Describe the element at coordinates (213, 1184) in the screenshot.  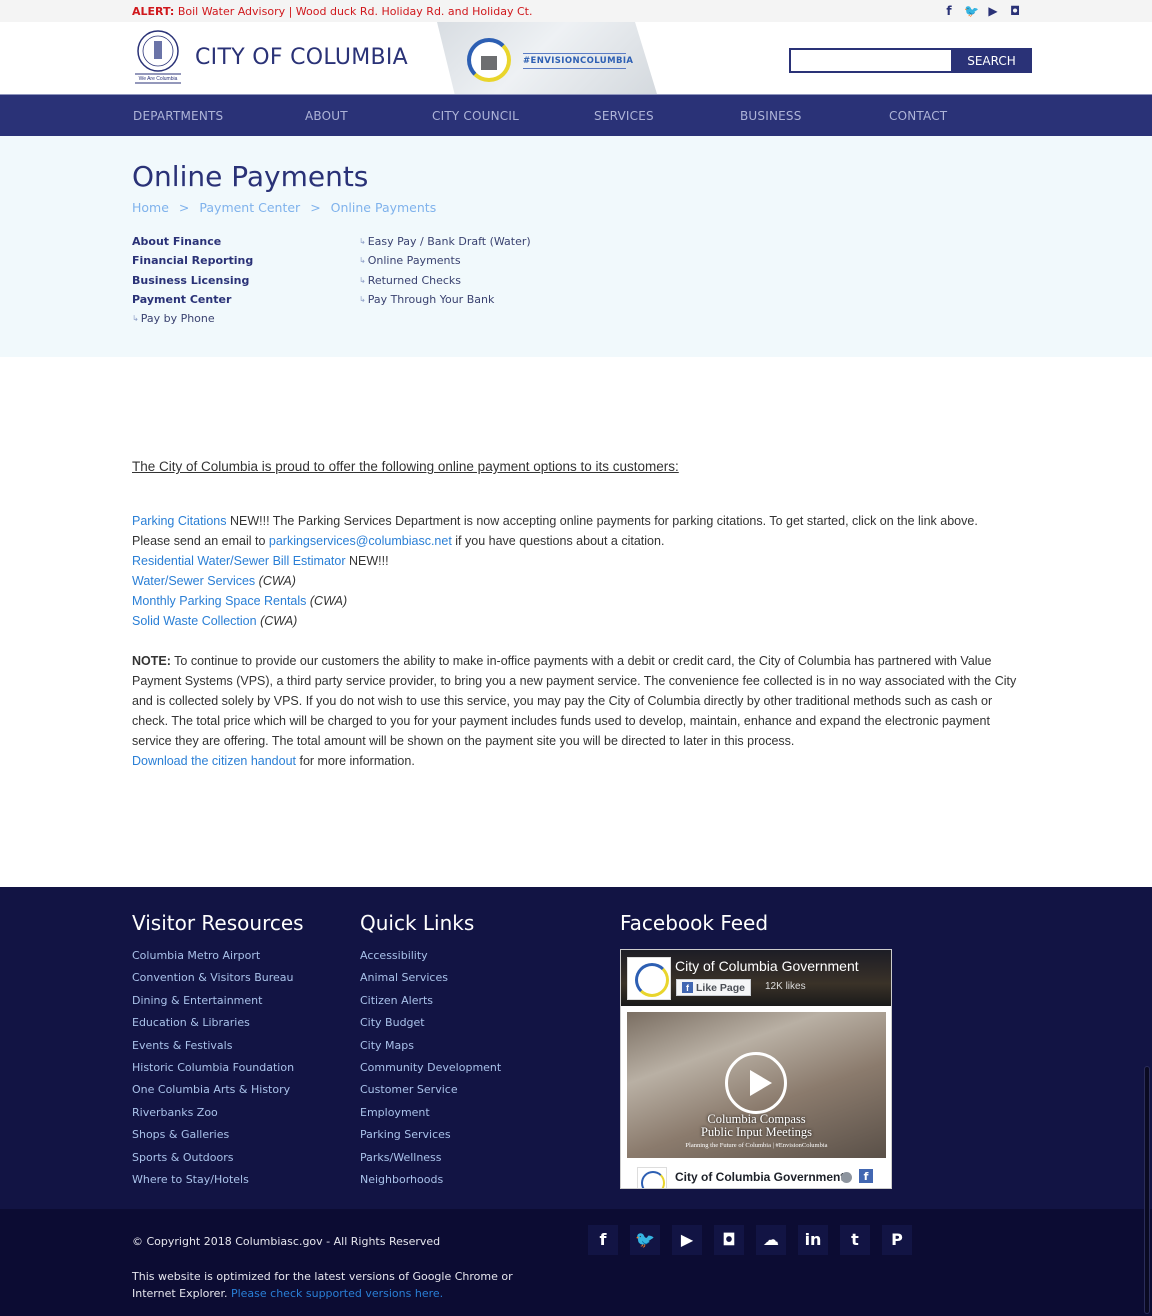
I see `footer-link: Where to Stay/Hotels` at that location.